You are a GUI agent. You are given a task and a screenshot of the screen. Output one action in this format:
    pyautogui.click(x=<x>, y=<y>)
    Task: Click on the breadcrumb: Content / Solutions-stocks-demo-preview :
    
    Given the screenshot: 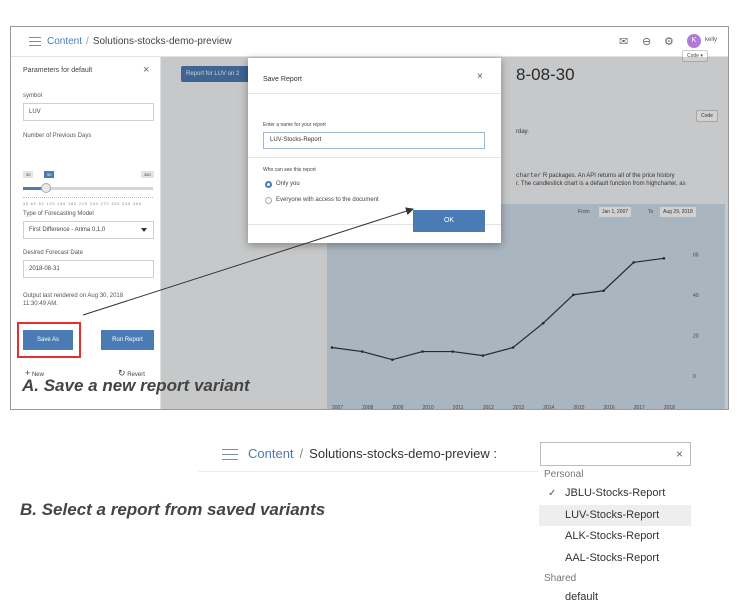 What is the action you would take?
    pyautogui.click(x=372, y=453)
    